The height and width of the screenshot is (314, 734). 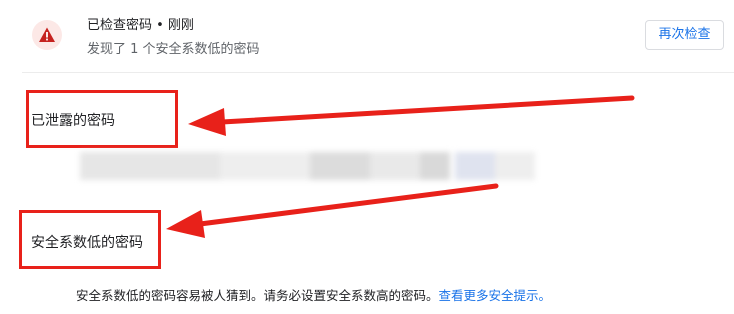 I want to click on check-status-title: 已检查密码 • 刚刚, so click(x=140, y=25).